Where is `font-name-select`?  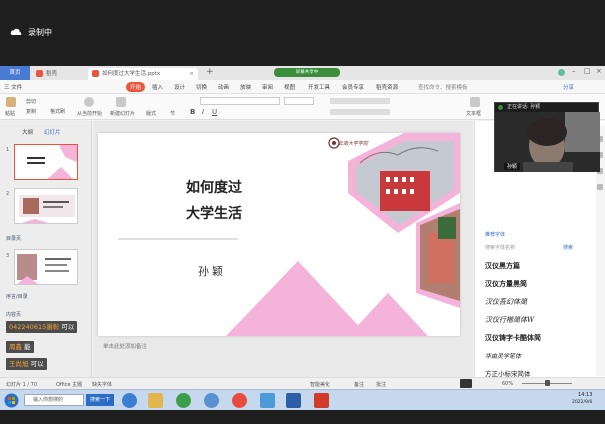
font-name-select is located at coordinates (240, 101).